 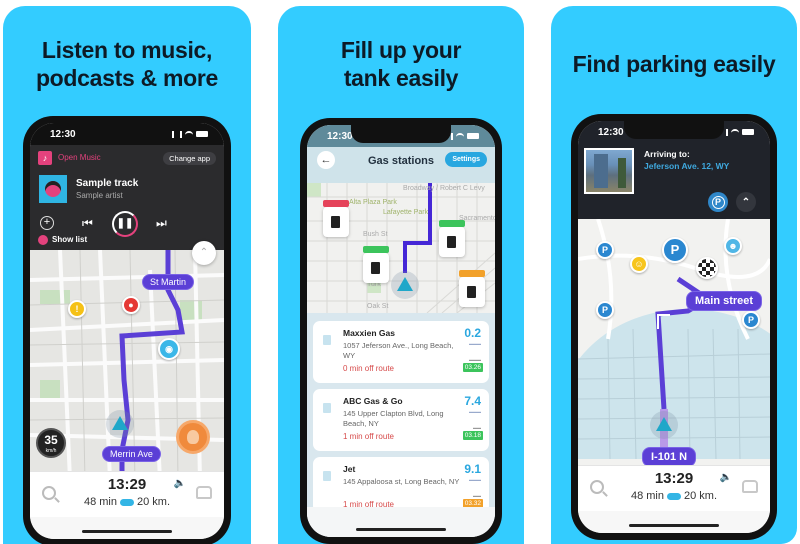 I want to click on playback-controls: + ⏮ ❚❚ ⏭, so click(x=127, y=224).